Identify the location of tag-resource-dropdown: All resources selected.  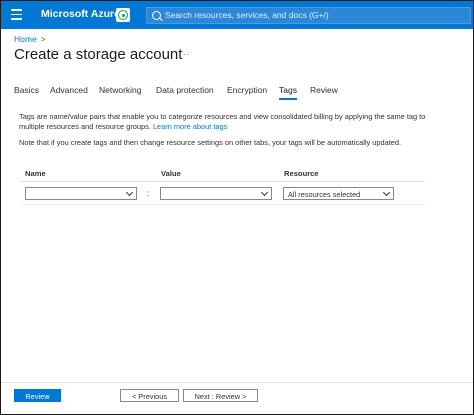
(338, 193).